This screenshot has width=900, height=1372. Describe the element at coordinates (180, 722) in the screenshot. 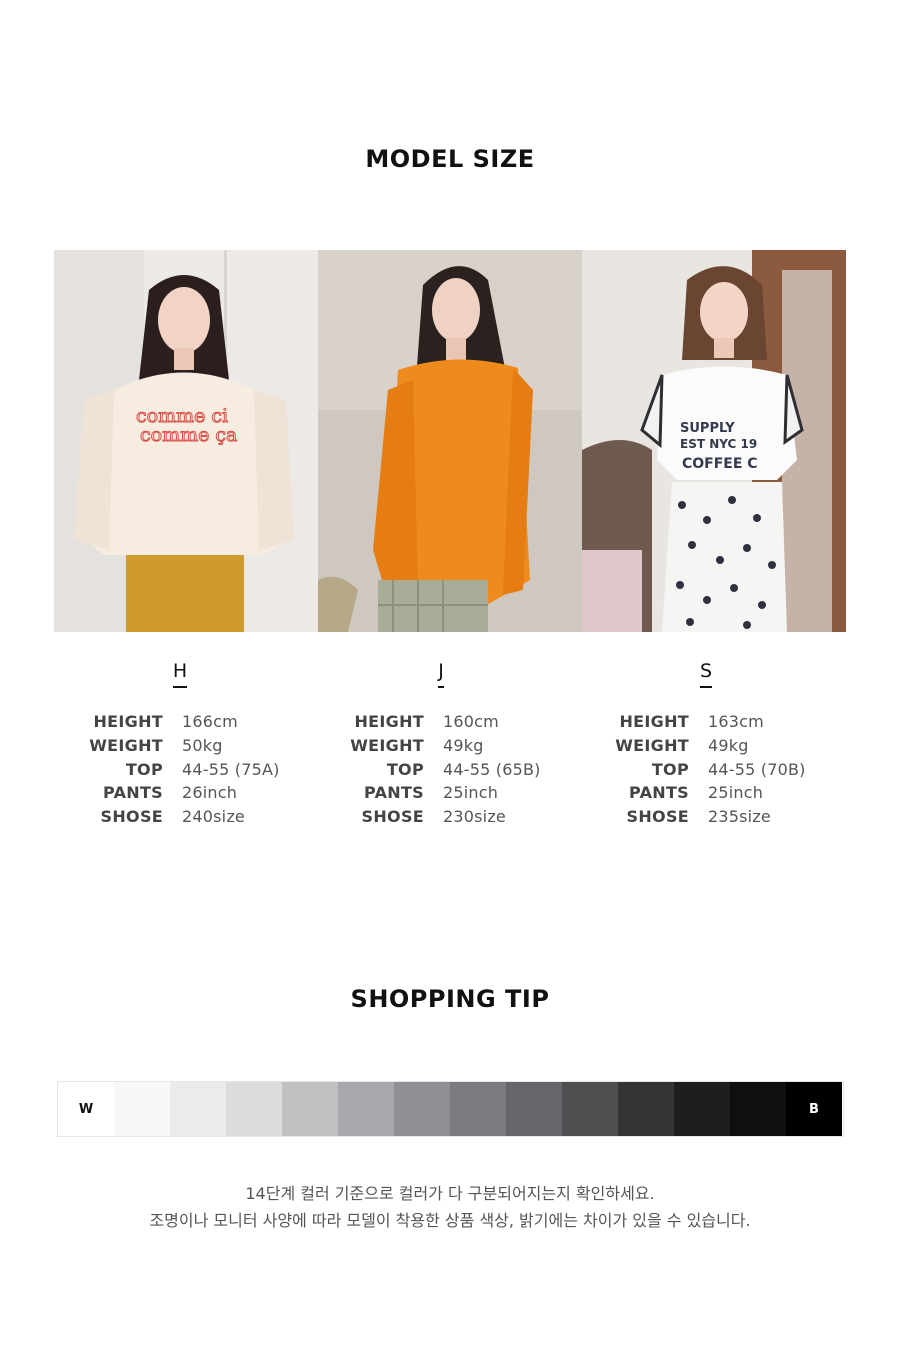

I see `stat-row-height: HEIGHT 166cm` at that location.